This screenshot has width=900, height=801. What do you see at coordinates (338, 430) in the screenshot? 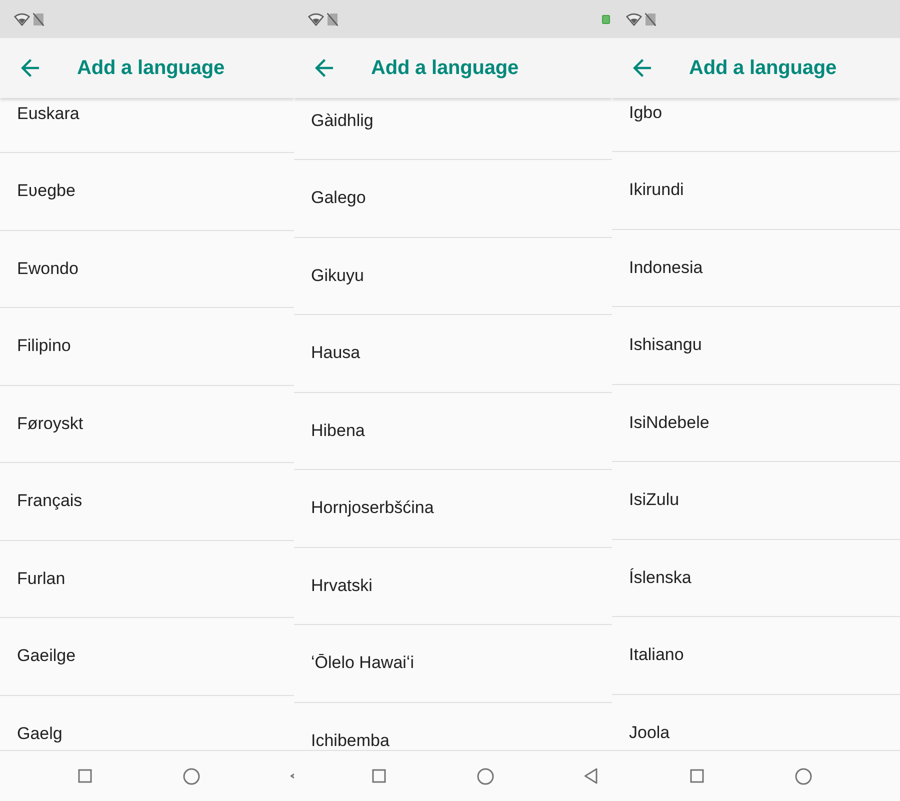
I see `language-item: Hibena` at bounding box center [338, 430].